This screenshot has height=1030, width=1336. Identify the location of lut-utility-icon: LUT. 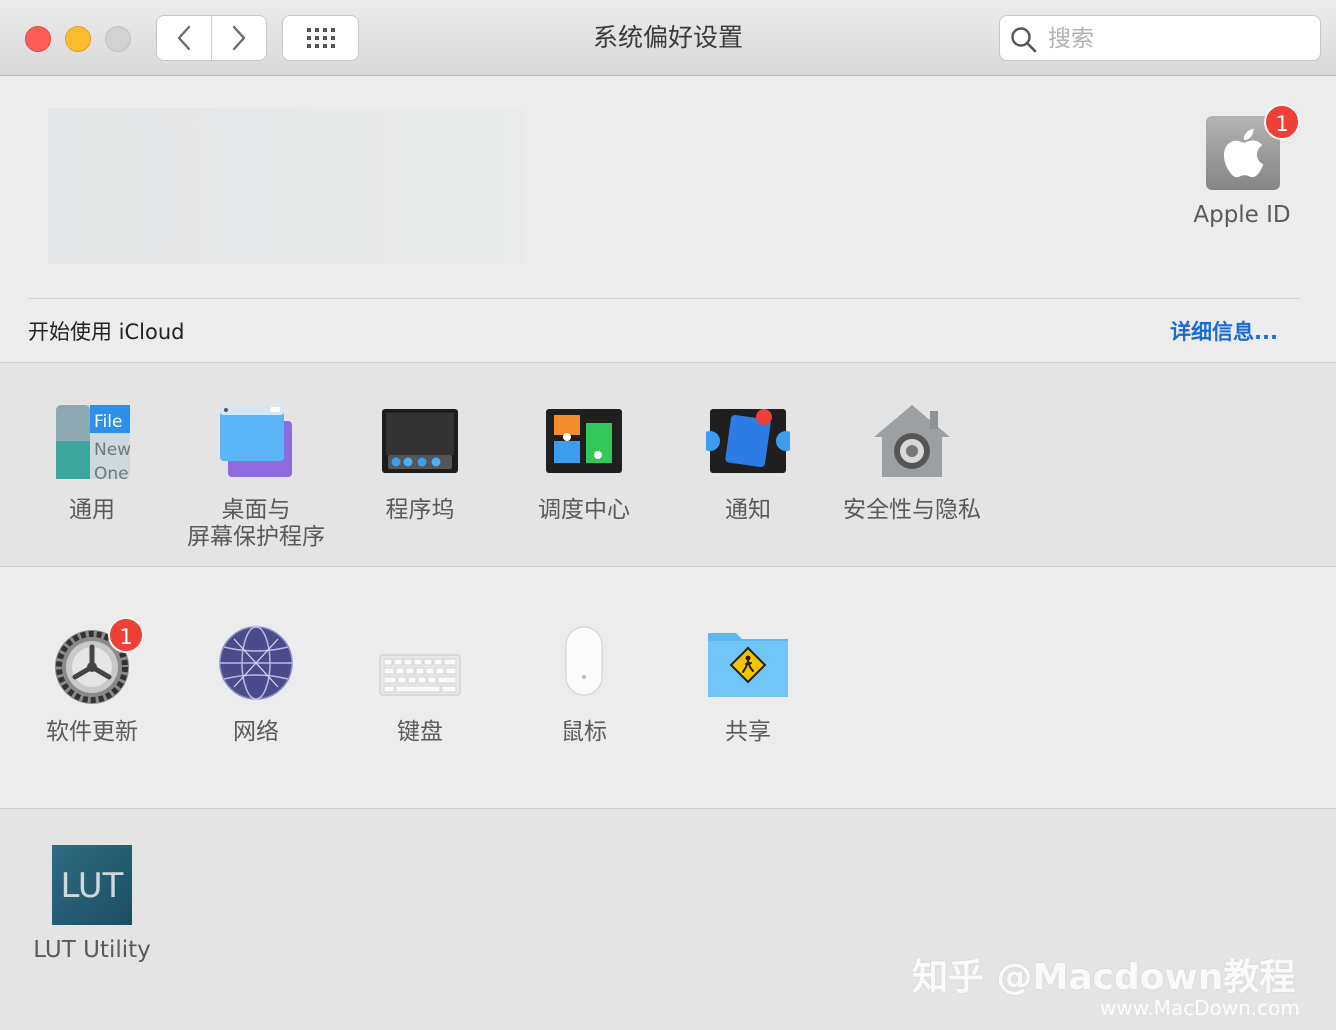
(92, 885).